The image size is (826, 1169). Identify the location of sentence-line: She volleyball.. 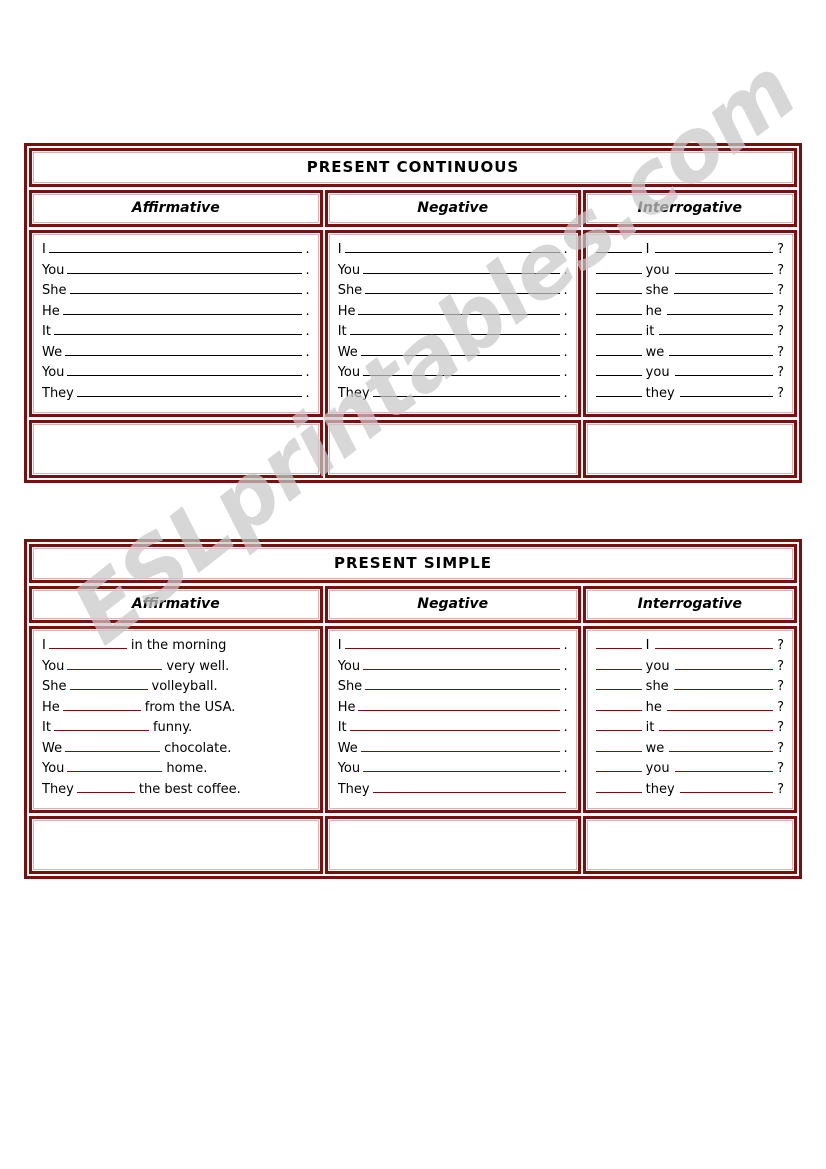
(176, 688).